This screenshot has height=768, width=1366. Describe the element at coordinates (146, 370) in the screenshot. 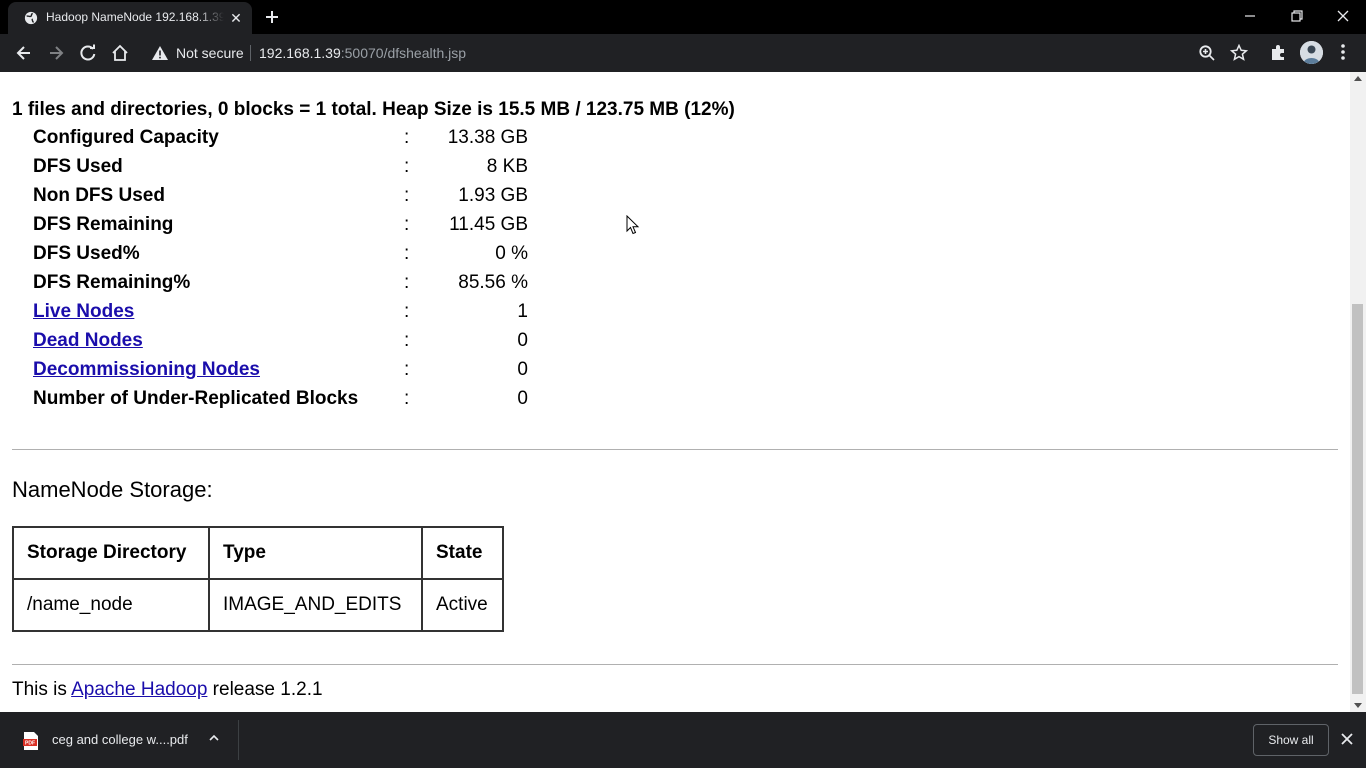

I see `decommissioning-nodes-link: Decommissioning Nodes` at that location.